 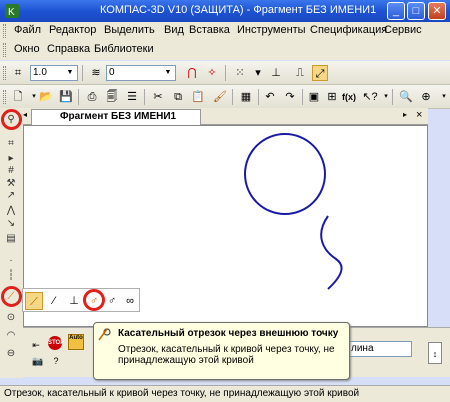 What do you see at coordinates (38, 361) in the screenshot?
I see `camera-icon: 📷` at bounding box center [38, 361].